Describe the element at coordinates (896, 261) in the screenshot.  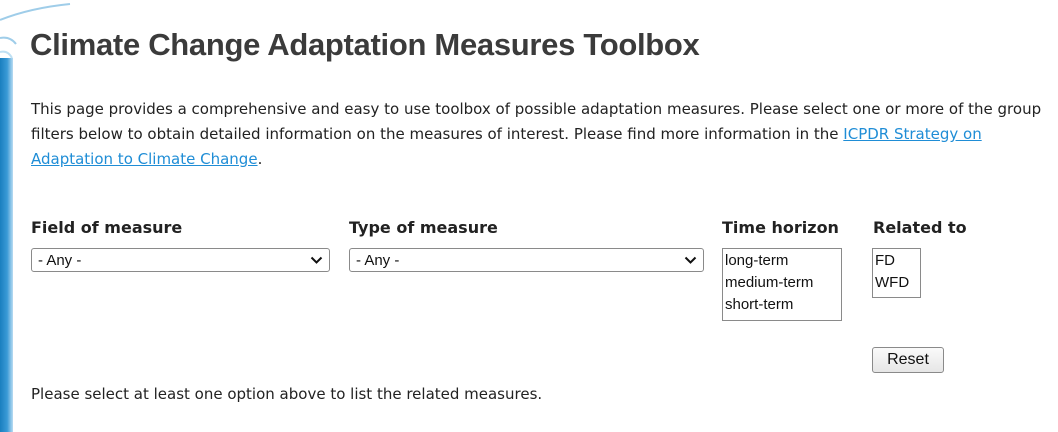
I see `related-to-option: FD` at that location.